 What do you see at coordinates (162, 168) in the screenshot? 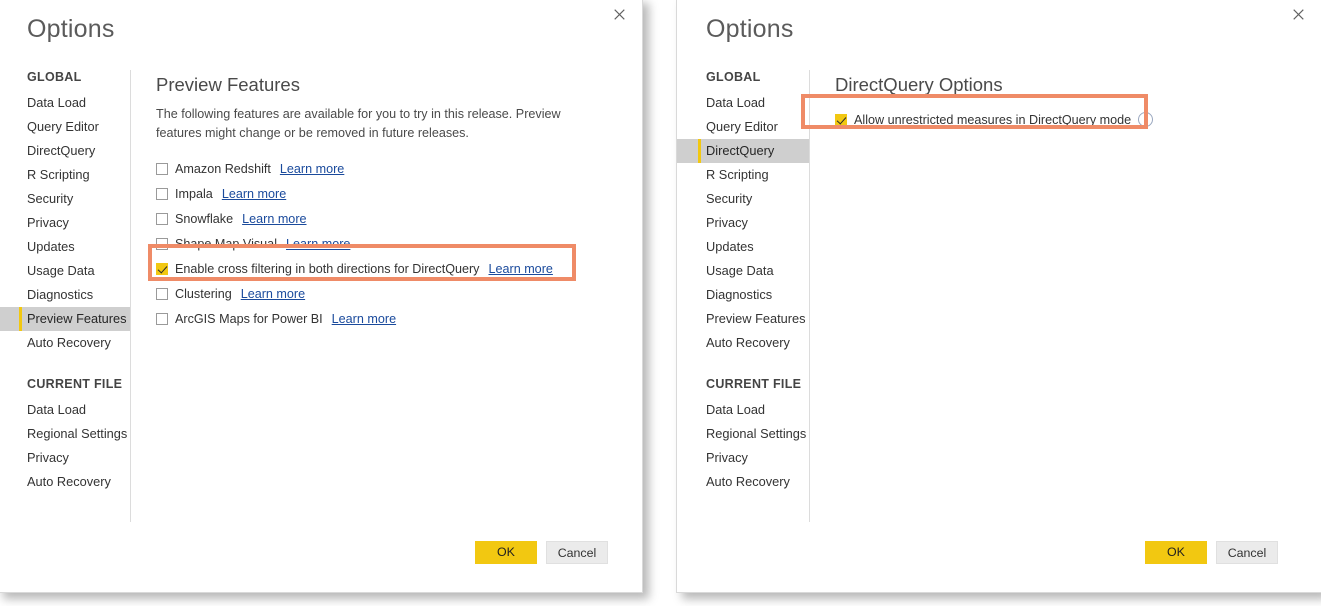
I see `checkbox-amazon-redshift` at bounding box center [162, 168].